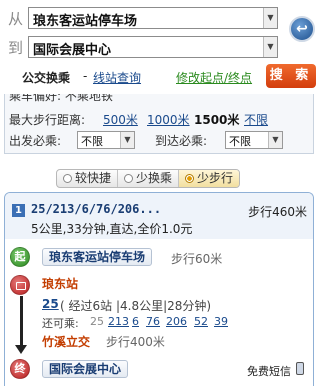 Image resolution: width=320 pixels, height=386 pixels. Describe the element at coordinates (66, 342) in the screenshot. I see `alight-station: 竹溪立交` at that location.